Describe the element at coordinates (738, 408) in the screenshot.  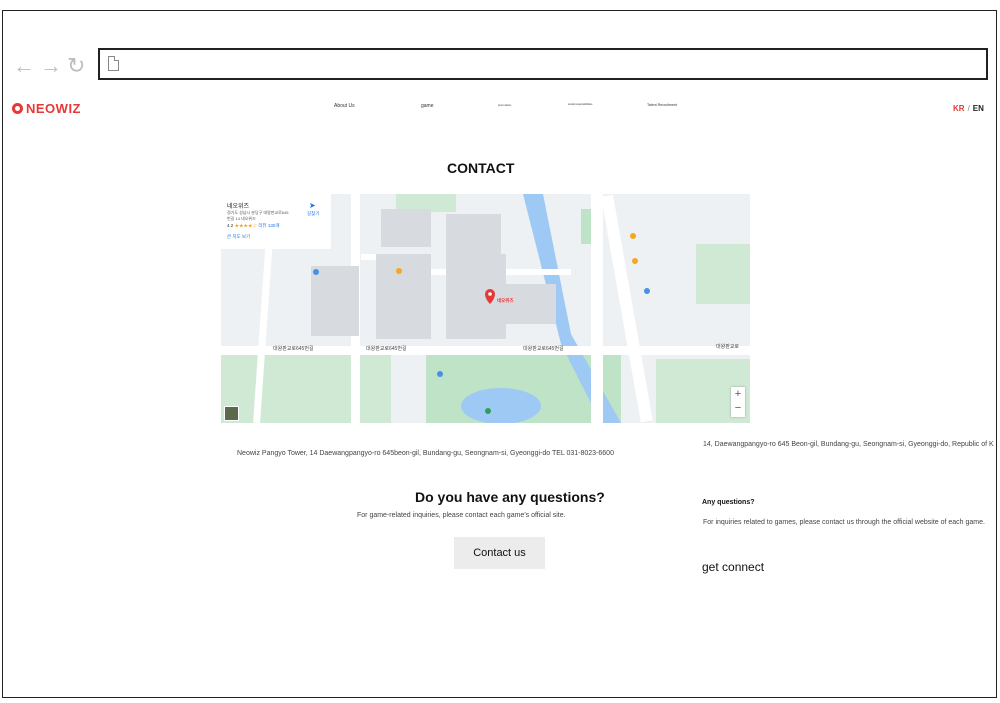
I see `zoom-out-icon: −` at that location.